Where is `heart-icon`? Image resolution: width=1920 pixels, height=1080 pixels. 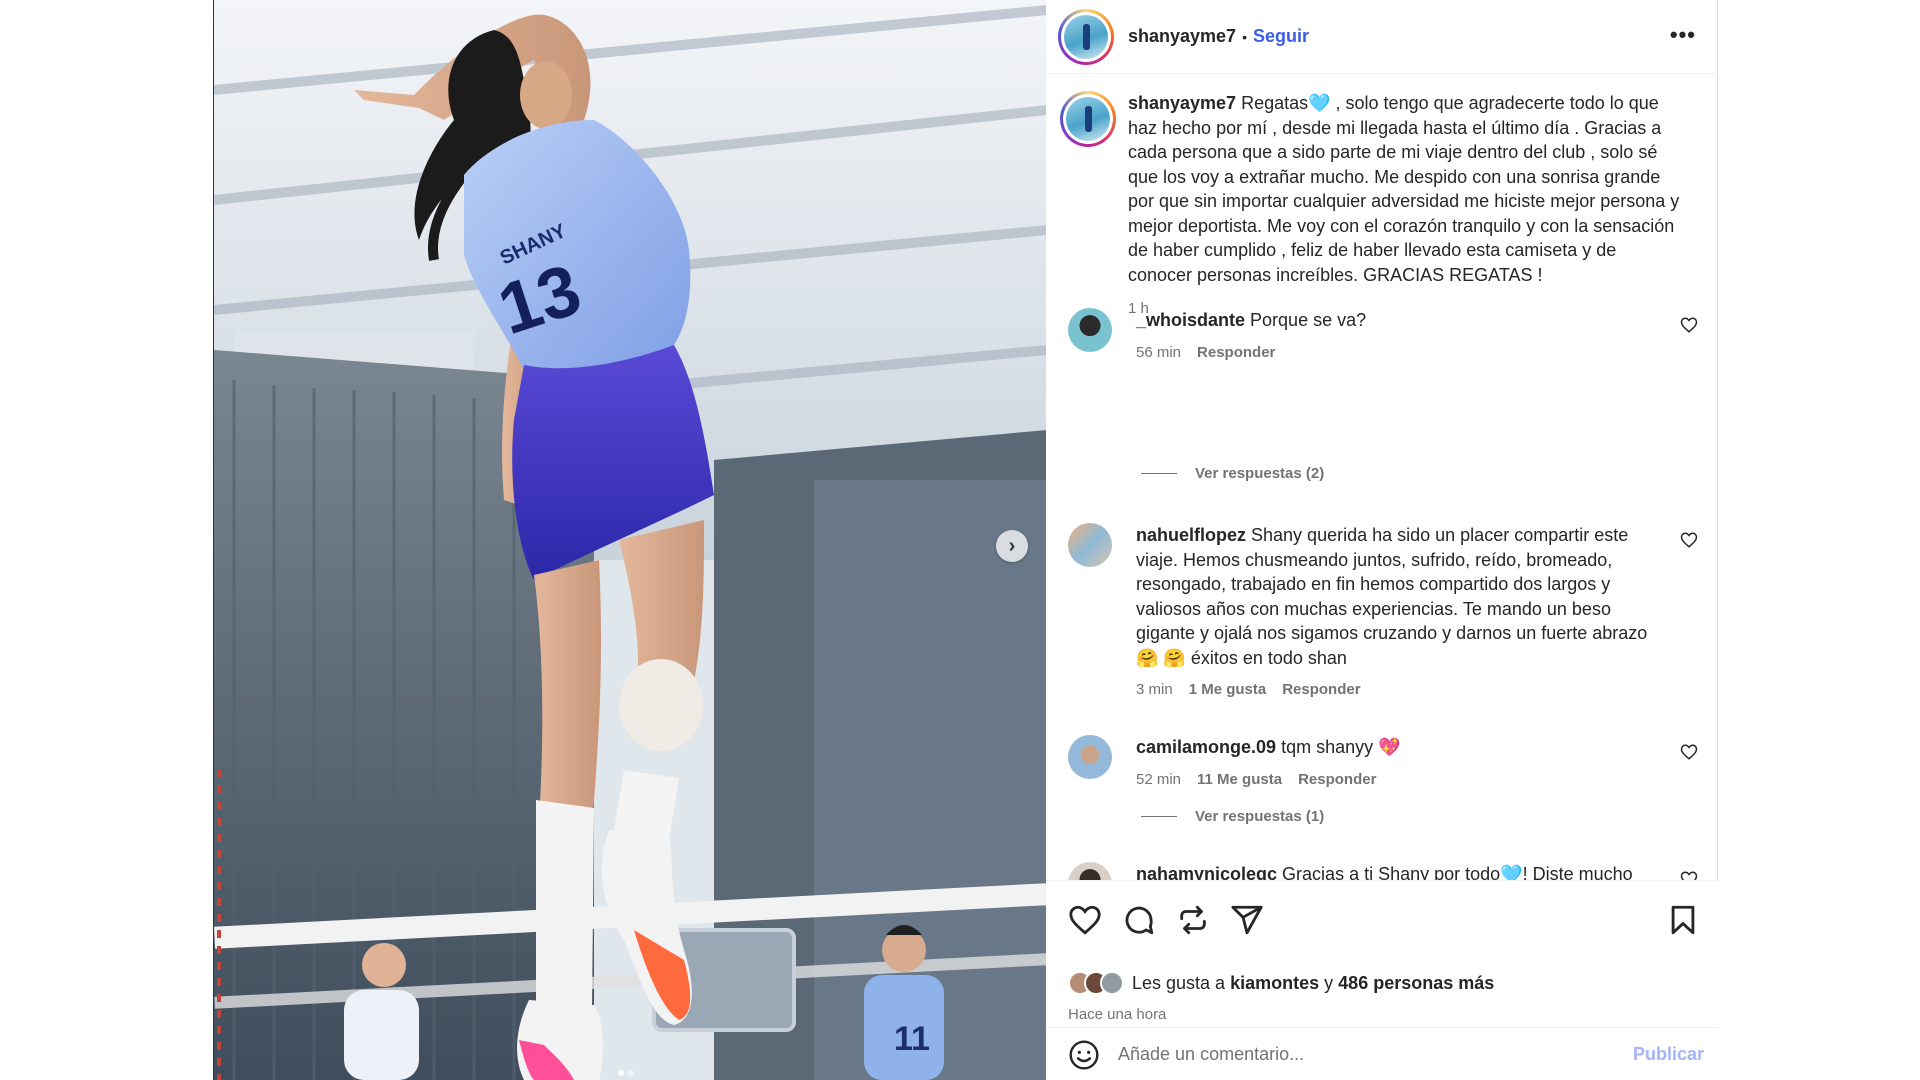 heart-icon is located at coordinates (1085, 920).